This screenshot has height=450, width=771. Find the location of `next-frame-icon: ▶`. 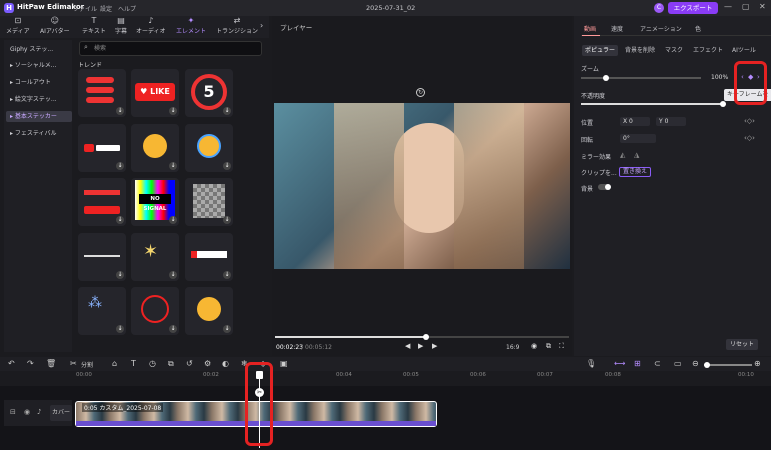

next-frame-icon: ▶ is located at coordinates (434, 346).